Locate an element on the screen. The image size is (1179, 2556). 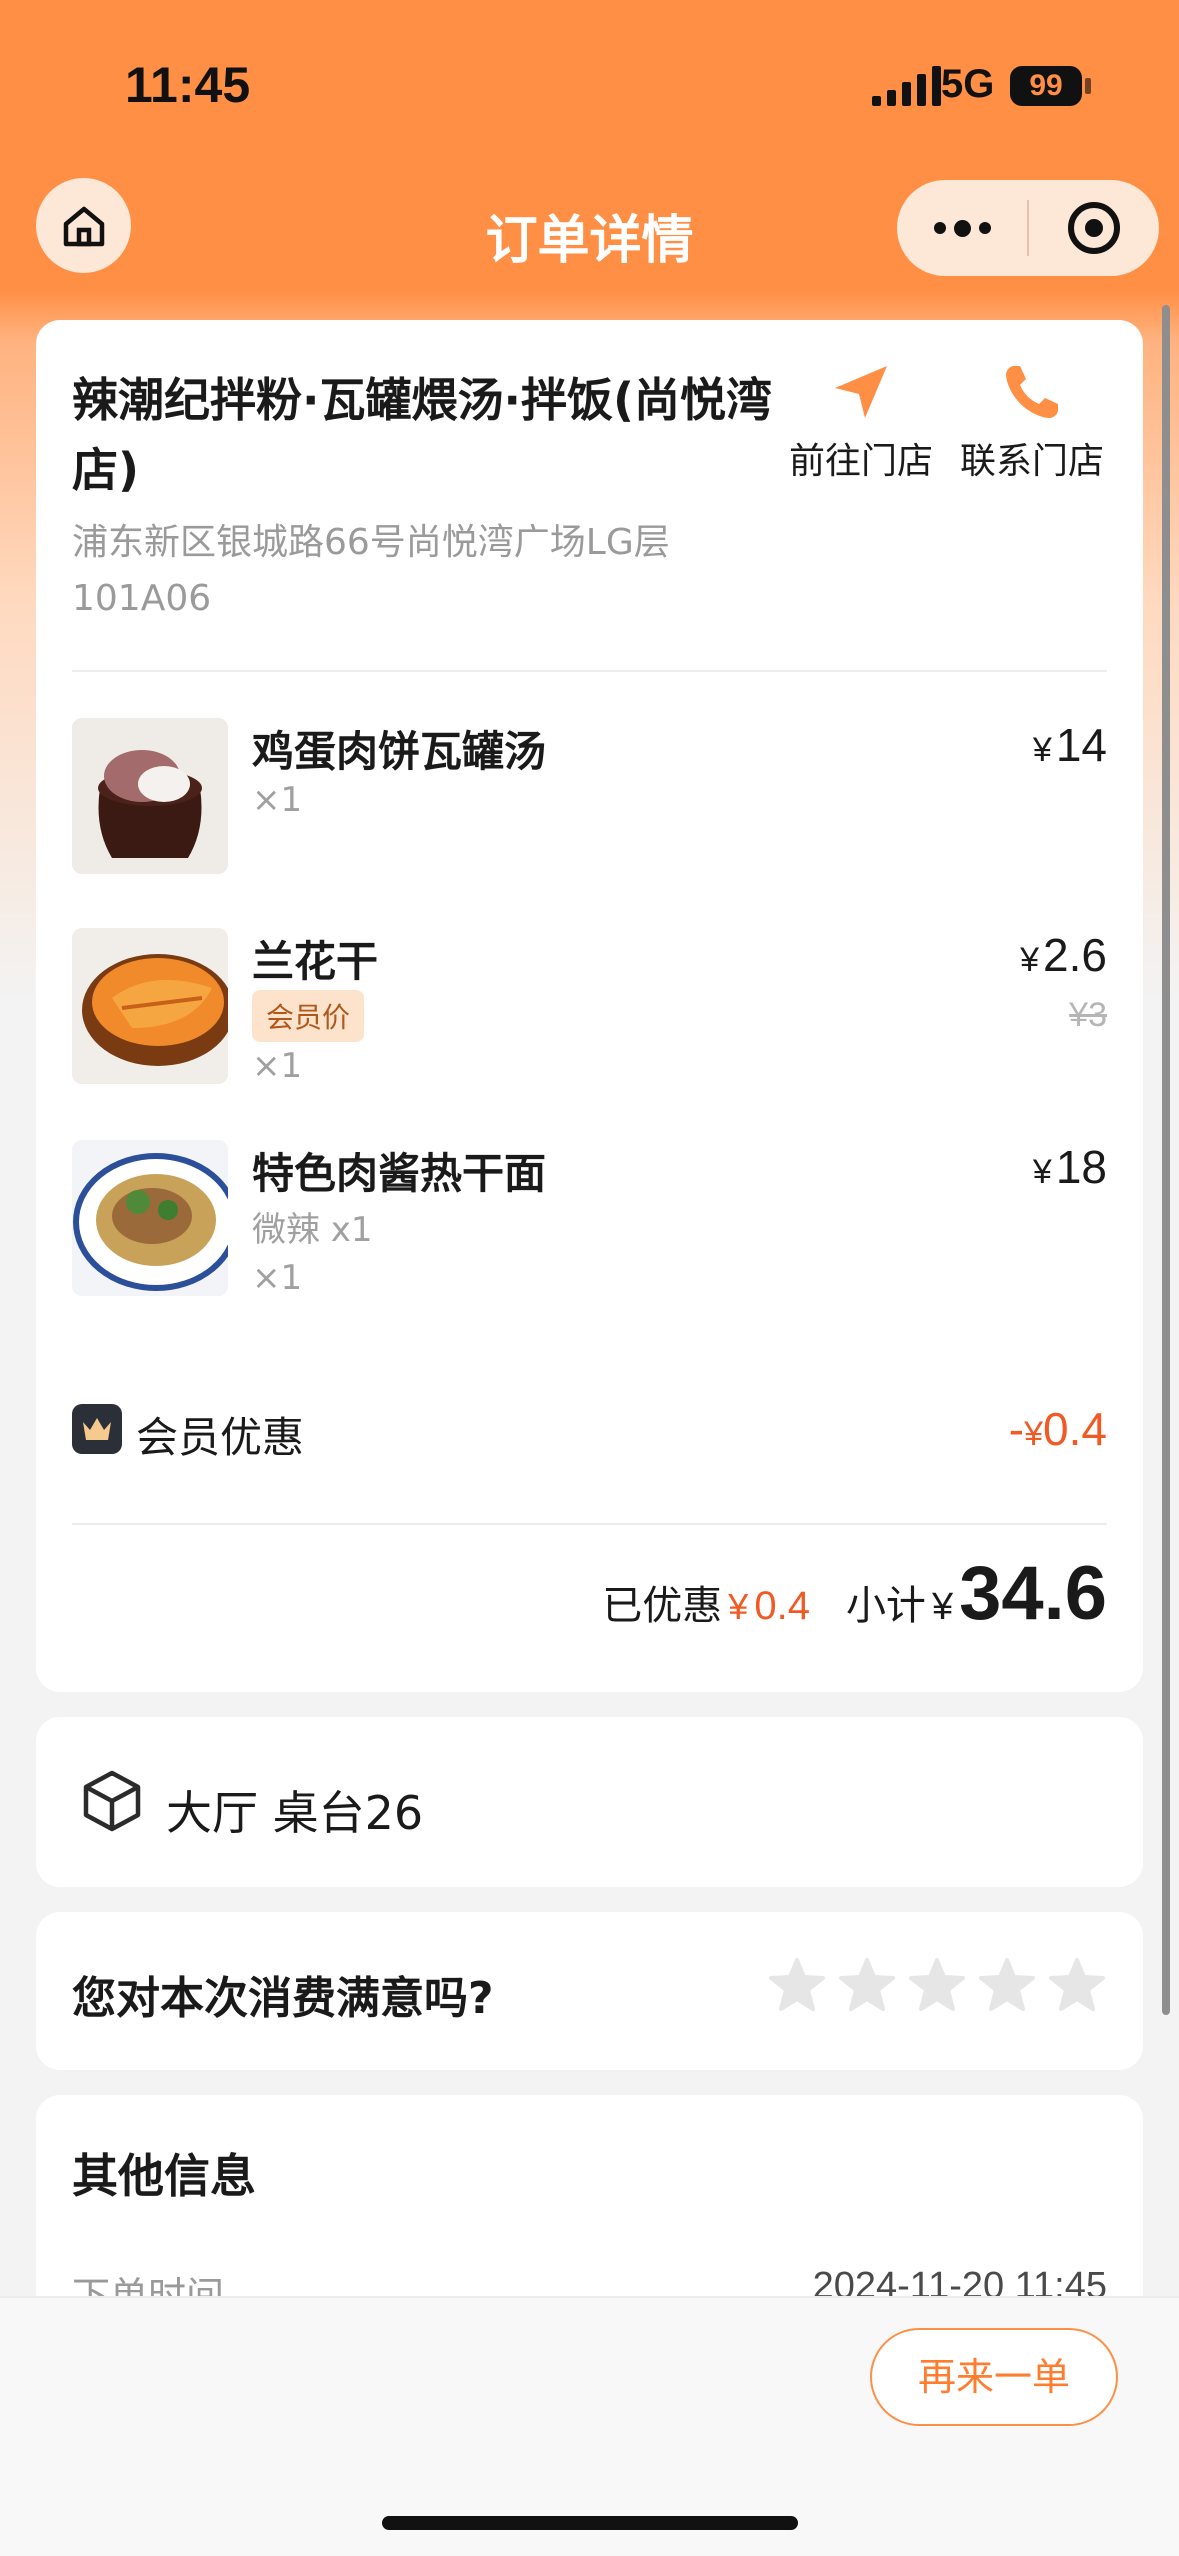
navigate-label: 前往门店 is located at coordinates (860, 461).